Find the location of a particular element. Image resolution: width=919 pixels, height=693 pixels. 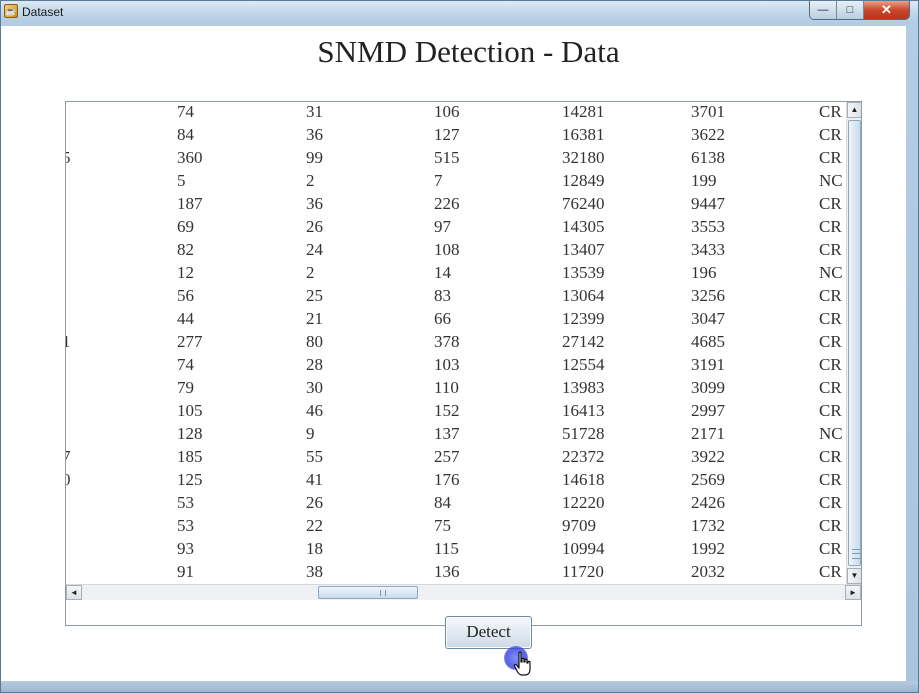

scroll-up-button: ▲ is located at coordinates (854, 110).